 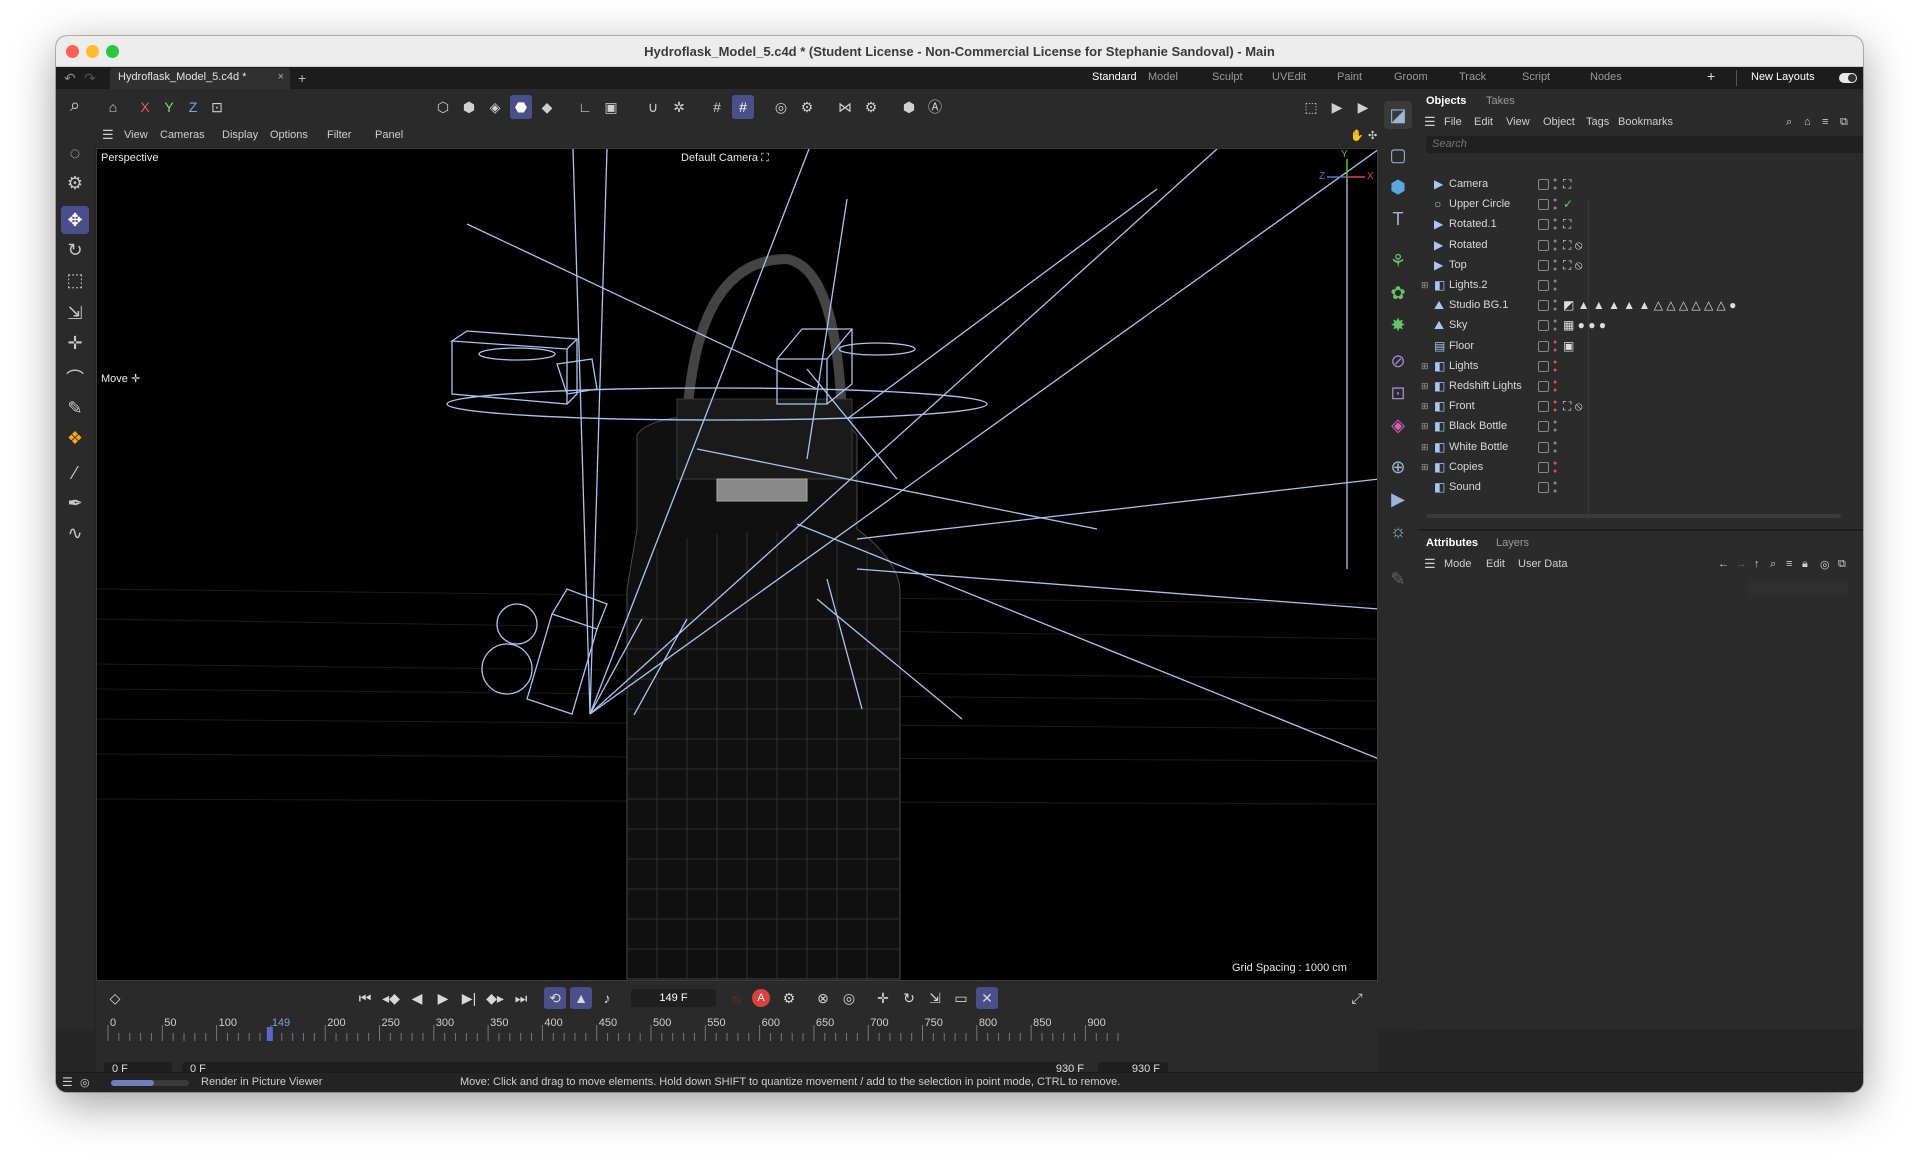 I want to click on document-tab: Hydroflask_Model_5.c4d * ×, so click(x=200, y=78).